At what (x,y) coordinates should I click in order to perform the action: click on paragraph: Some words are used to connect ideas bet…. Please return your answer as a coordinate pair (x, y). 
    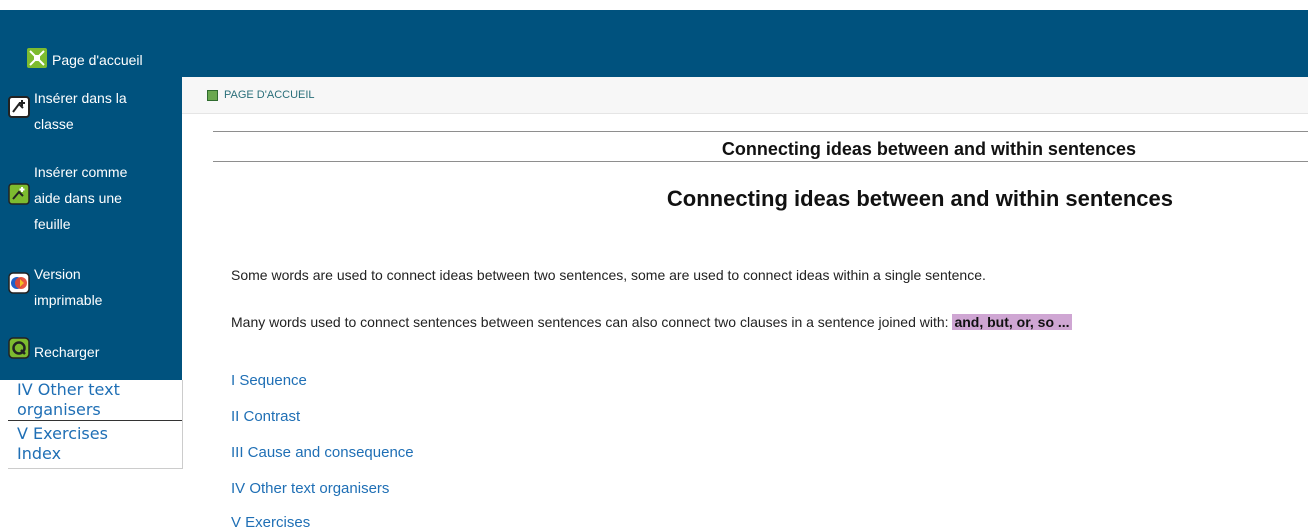
    Looking at the image, I should click on (608, 275).